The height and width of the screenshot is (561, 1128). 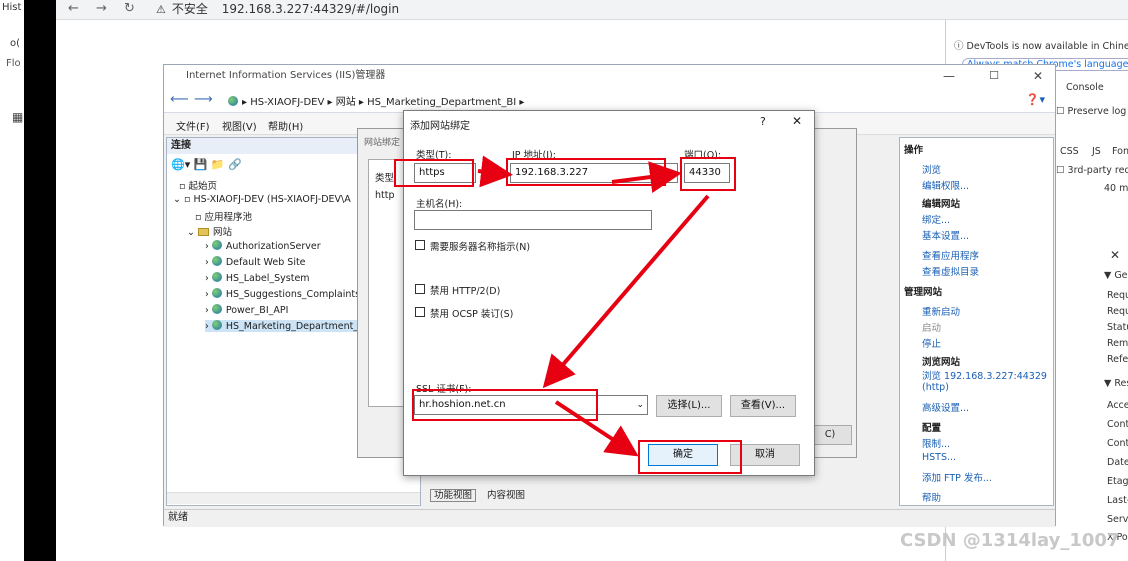 What do you see at coordinates (763, 121) in the screenshot?
I see `dialog-help-button: ?` at bounding box center [763, 121].